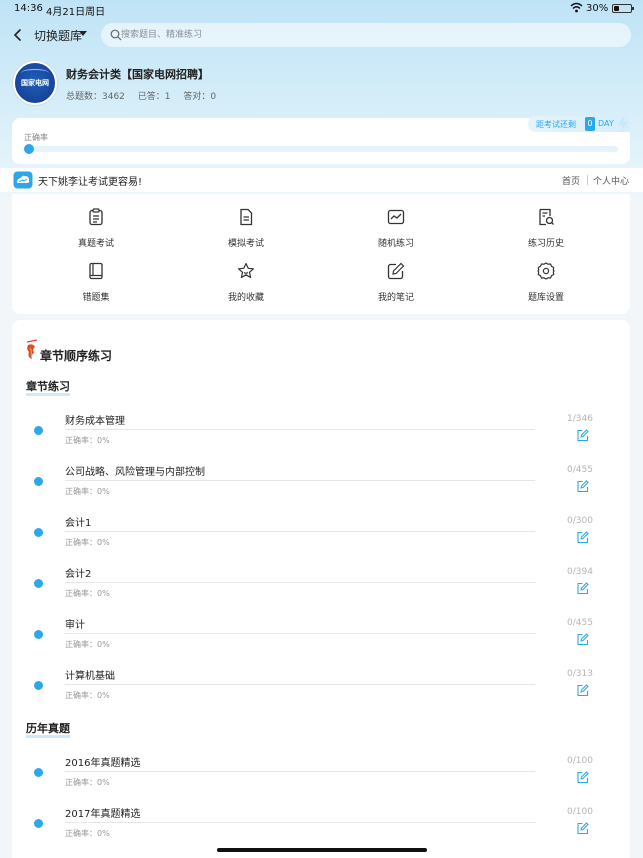 The width and height of the screenshot is (643, 858). I want to click on chapter-row: 审计 正确率：0% 0/455, so click(321, 637).